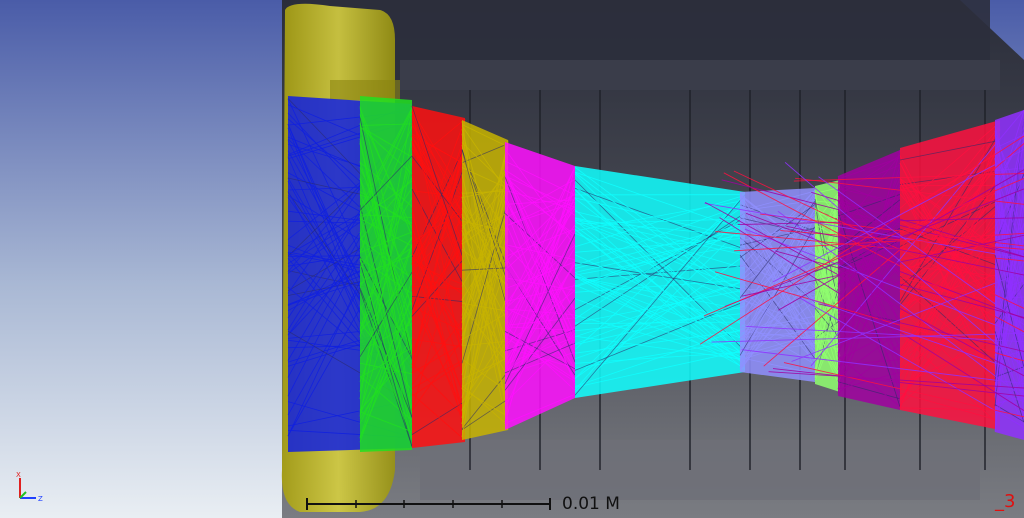 The width and height of the screenshot is (1024, 518). Describe the element at coordinates (950, 185) in the screenshot. I see `ray-line` at that location.